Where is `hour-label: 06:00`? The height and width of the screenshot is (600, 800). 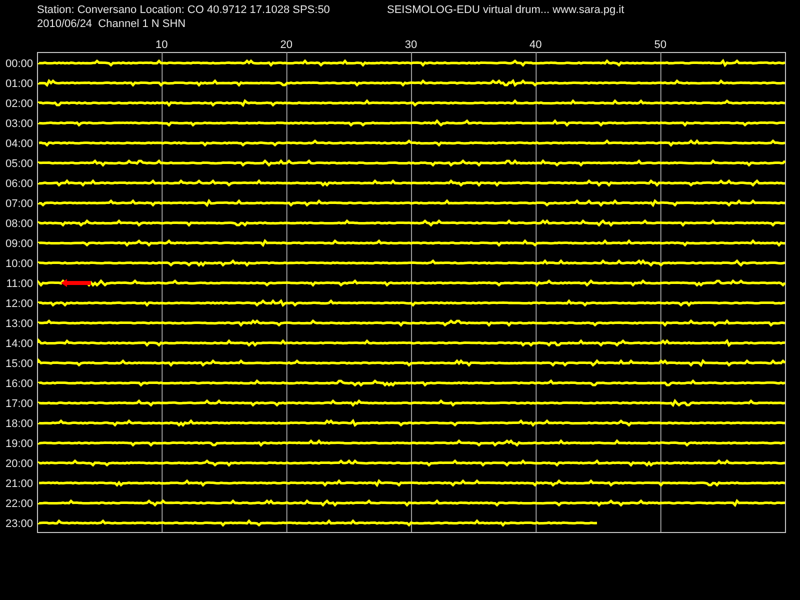 hour-label: 06:00 is located at coordinates (19, 184).